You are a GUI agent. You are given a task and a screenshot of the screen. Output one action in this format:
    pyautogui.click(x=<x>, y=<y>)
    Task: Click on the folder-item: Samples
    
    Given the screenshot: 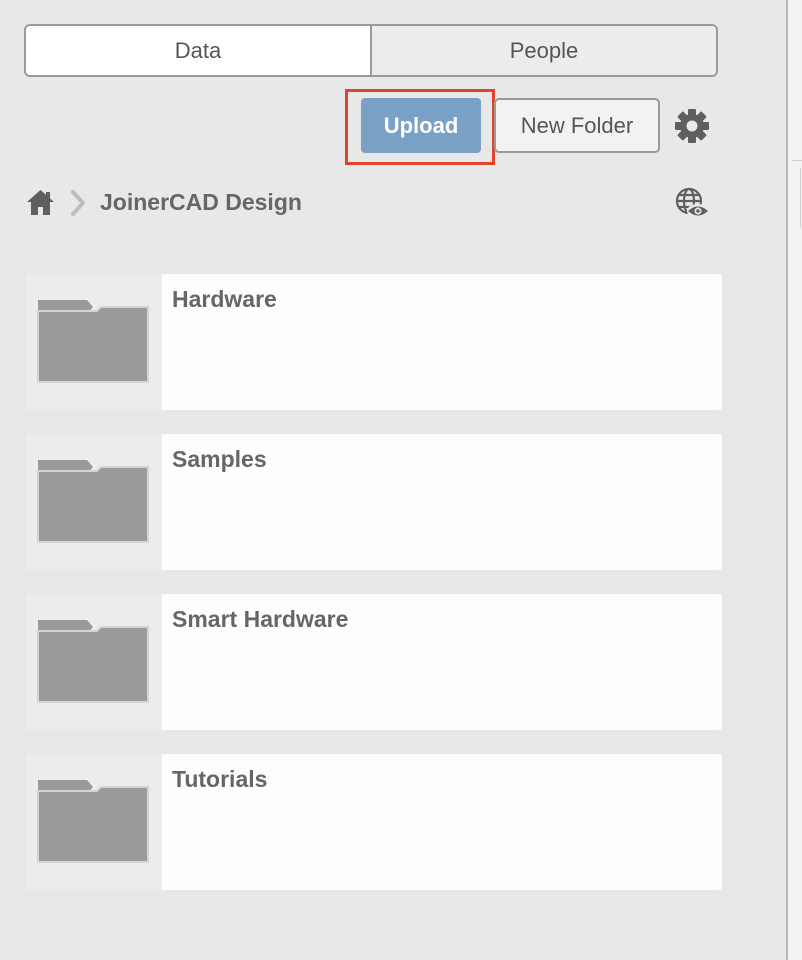 What is the action you would take?
    pyautogui.click(x=374, y=502)
    